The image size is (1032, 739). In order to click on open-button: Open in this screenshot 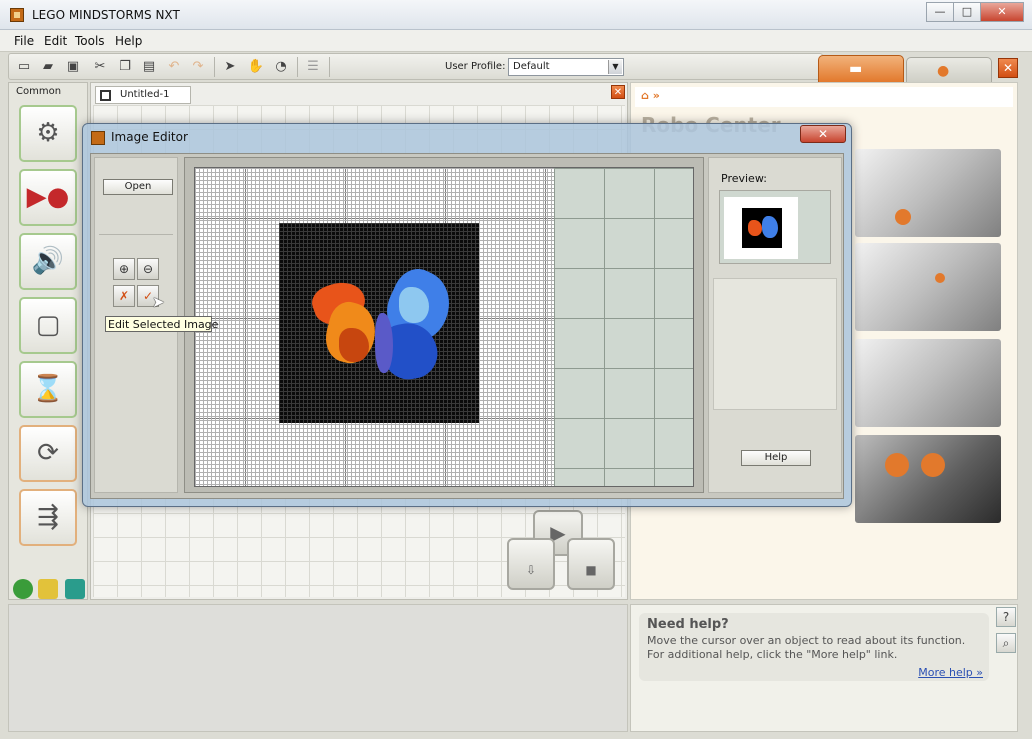, I will do `click(138, 187)`.